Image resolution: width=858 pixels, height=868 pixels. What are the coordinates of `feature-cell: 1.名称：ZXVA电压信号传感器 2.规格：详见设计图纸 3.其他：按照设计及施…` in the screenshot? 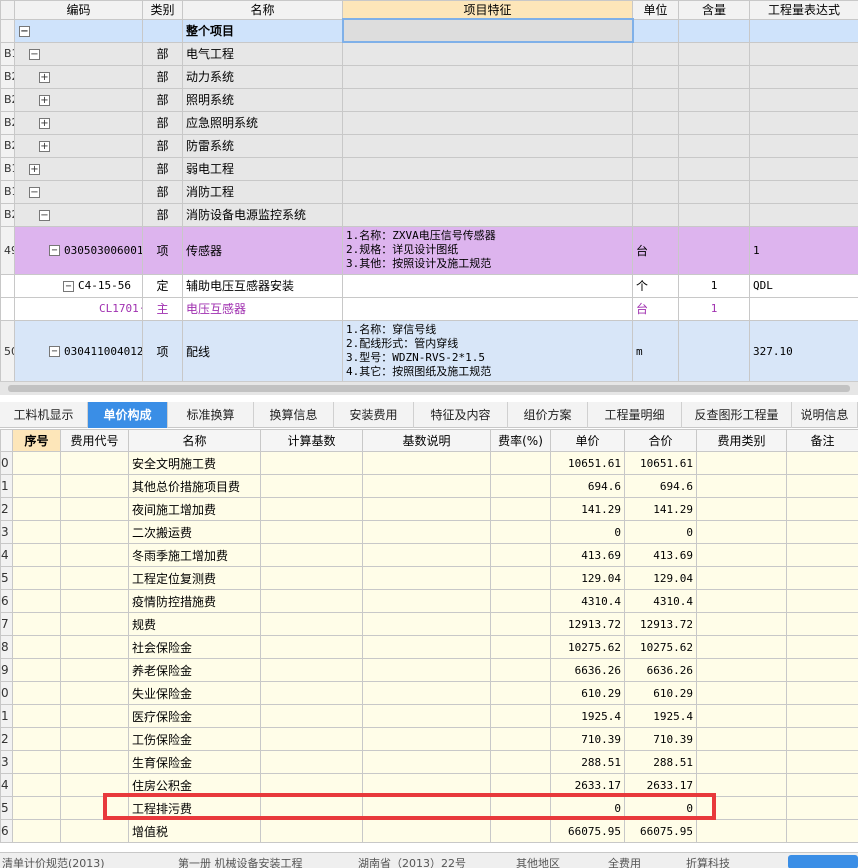 It's located at (487, 250).